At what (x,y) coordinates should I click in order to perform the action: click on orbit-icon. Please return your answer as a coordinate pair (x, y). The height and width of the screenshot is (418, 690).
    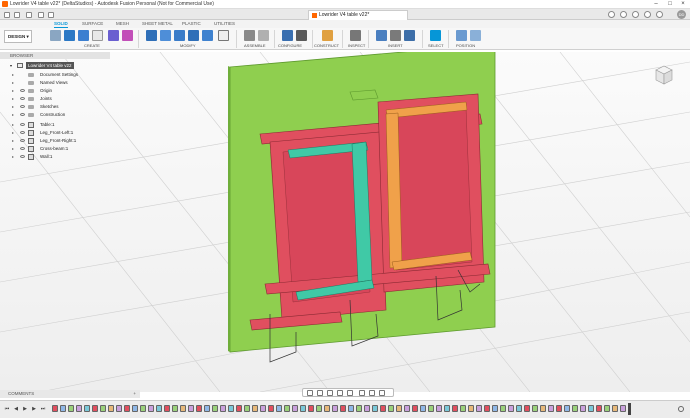
    Looking at the image, I should click on (310, 393).